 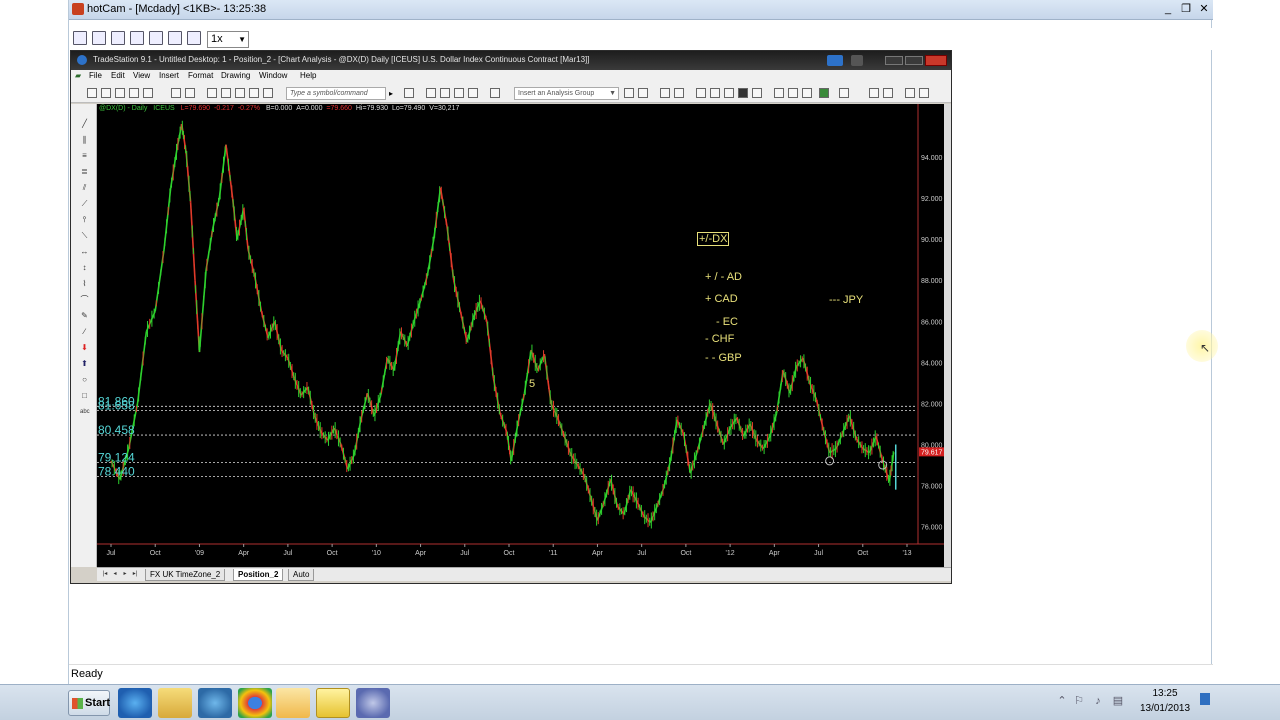 I want to click on menu-help: Help, so click(x=308, y=75).